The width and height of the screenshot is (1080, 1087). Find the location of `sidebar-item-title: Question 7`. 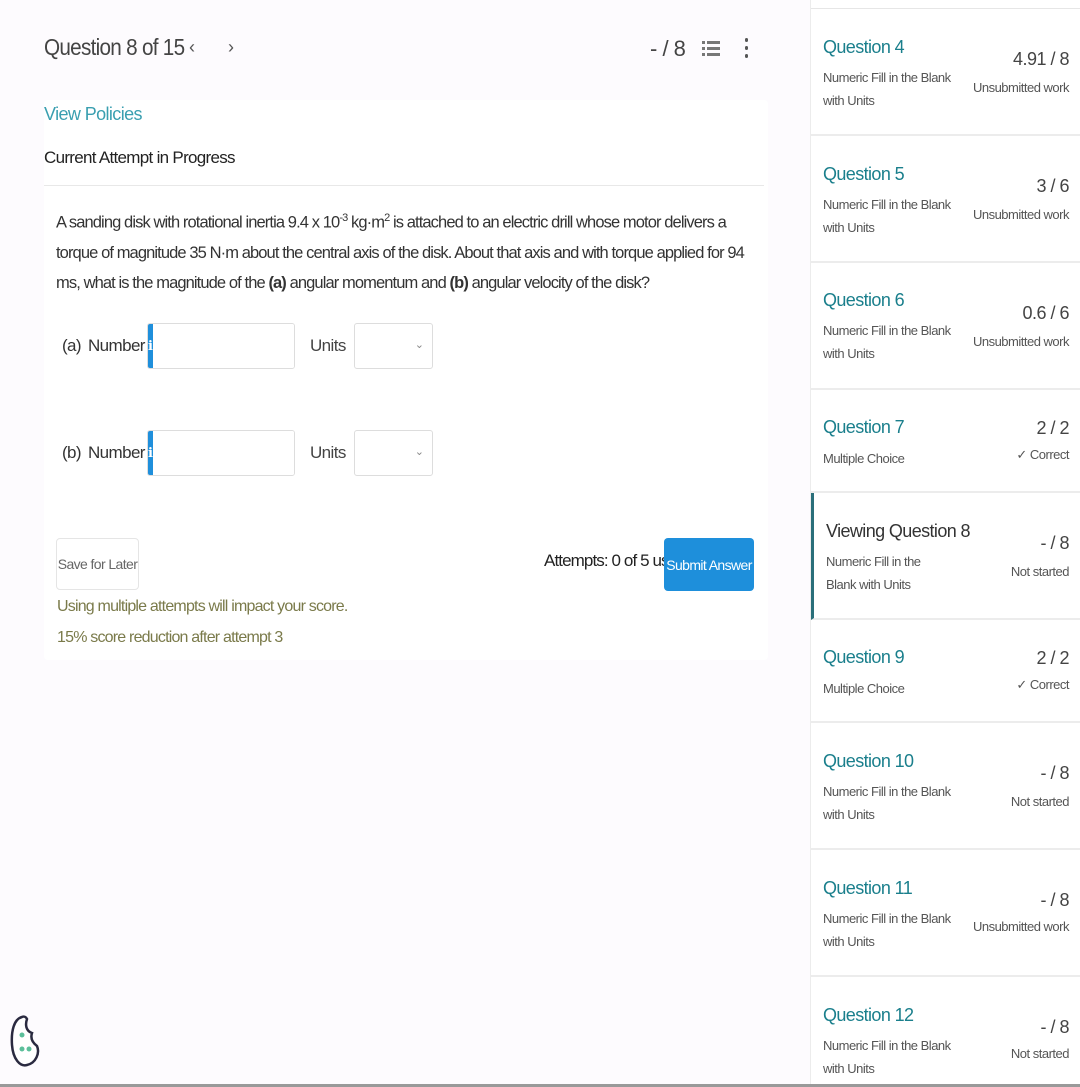

sidebar-item-title: Question 7 is located at coordinates (864, 427).